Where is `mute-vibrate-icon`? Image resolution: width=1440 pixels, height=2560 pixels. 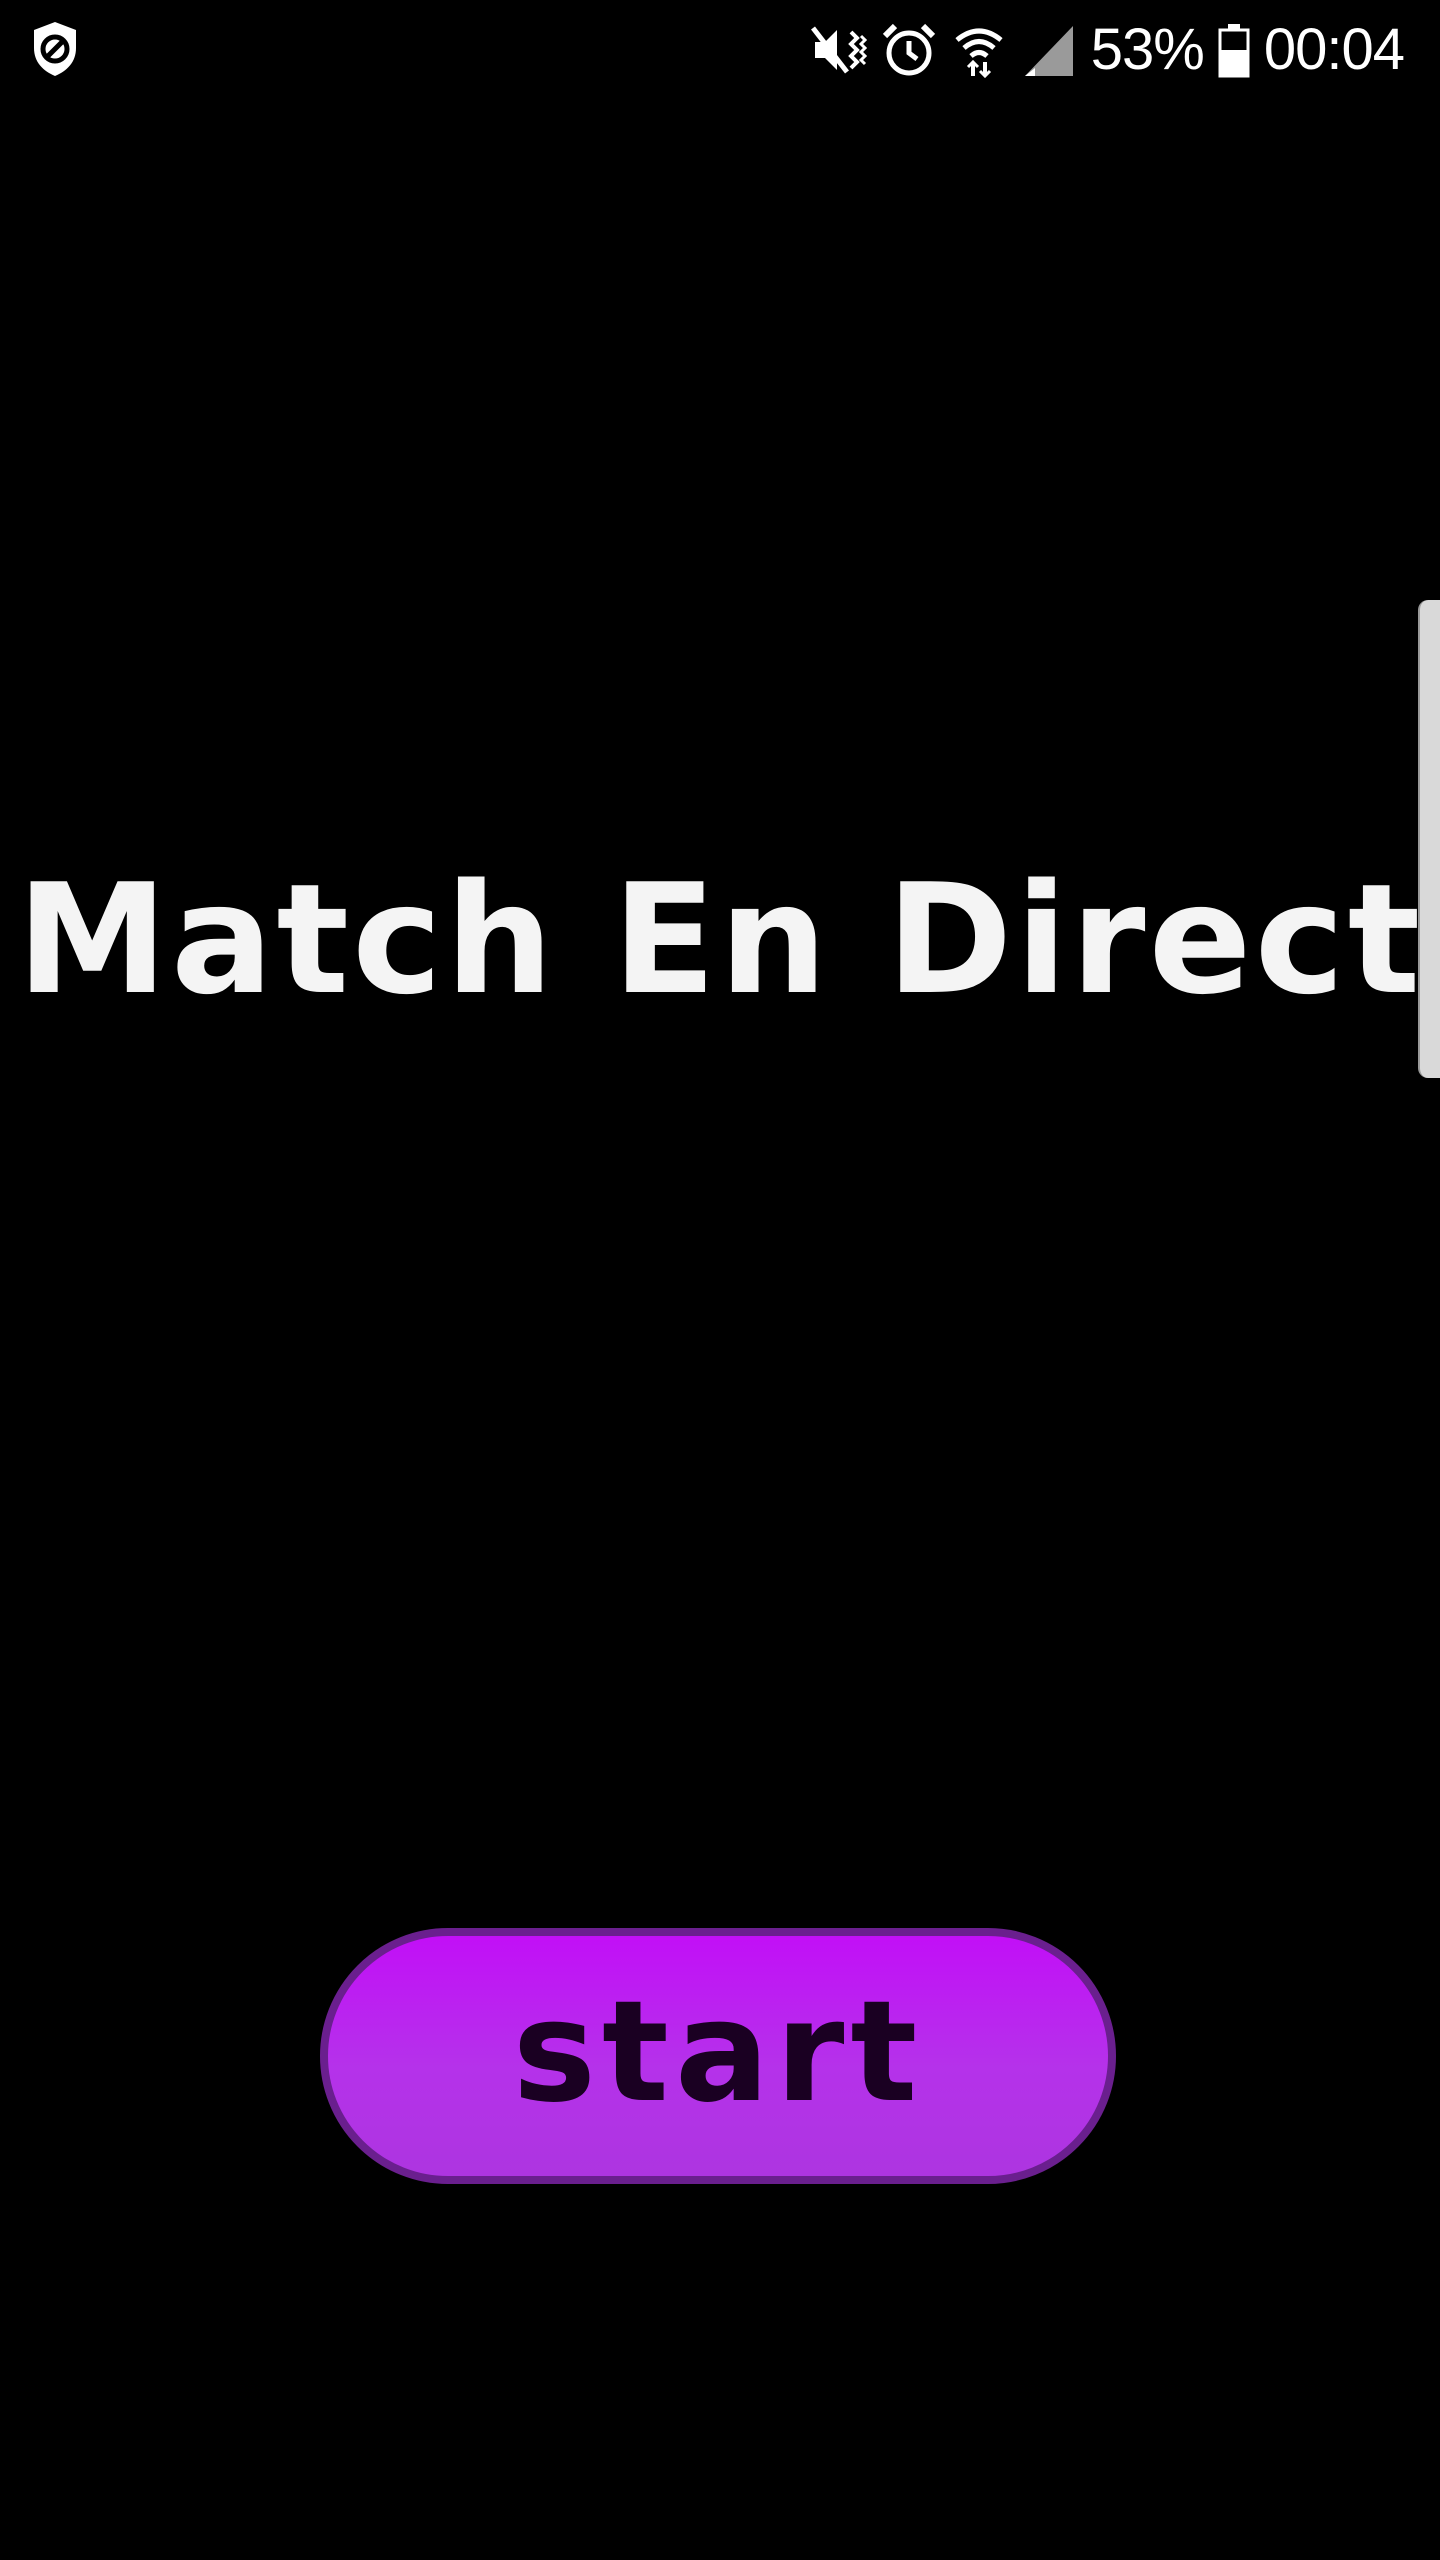
mute-vibrate-icon is located at coordinates (838, 50).